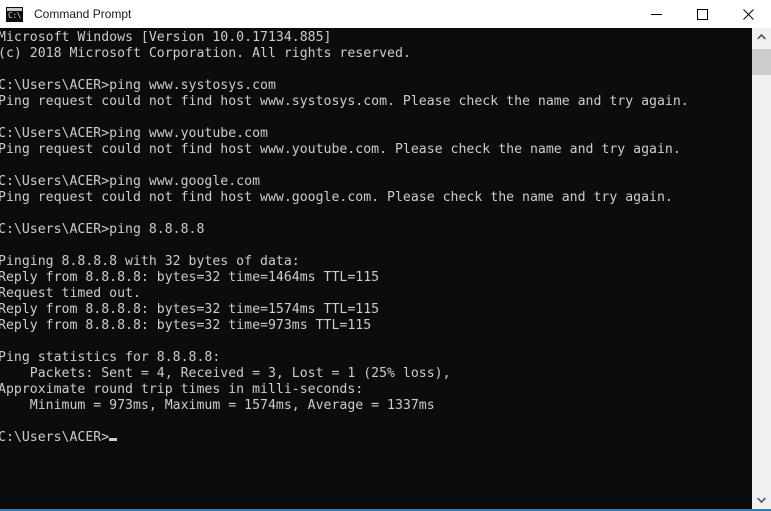  Describe the element at coordinates (130, 181) in the screenshot. I see `console-line: C:\Users\ACER>ping www.google.com` at that location.